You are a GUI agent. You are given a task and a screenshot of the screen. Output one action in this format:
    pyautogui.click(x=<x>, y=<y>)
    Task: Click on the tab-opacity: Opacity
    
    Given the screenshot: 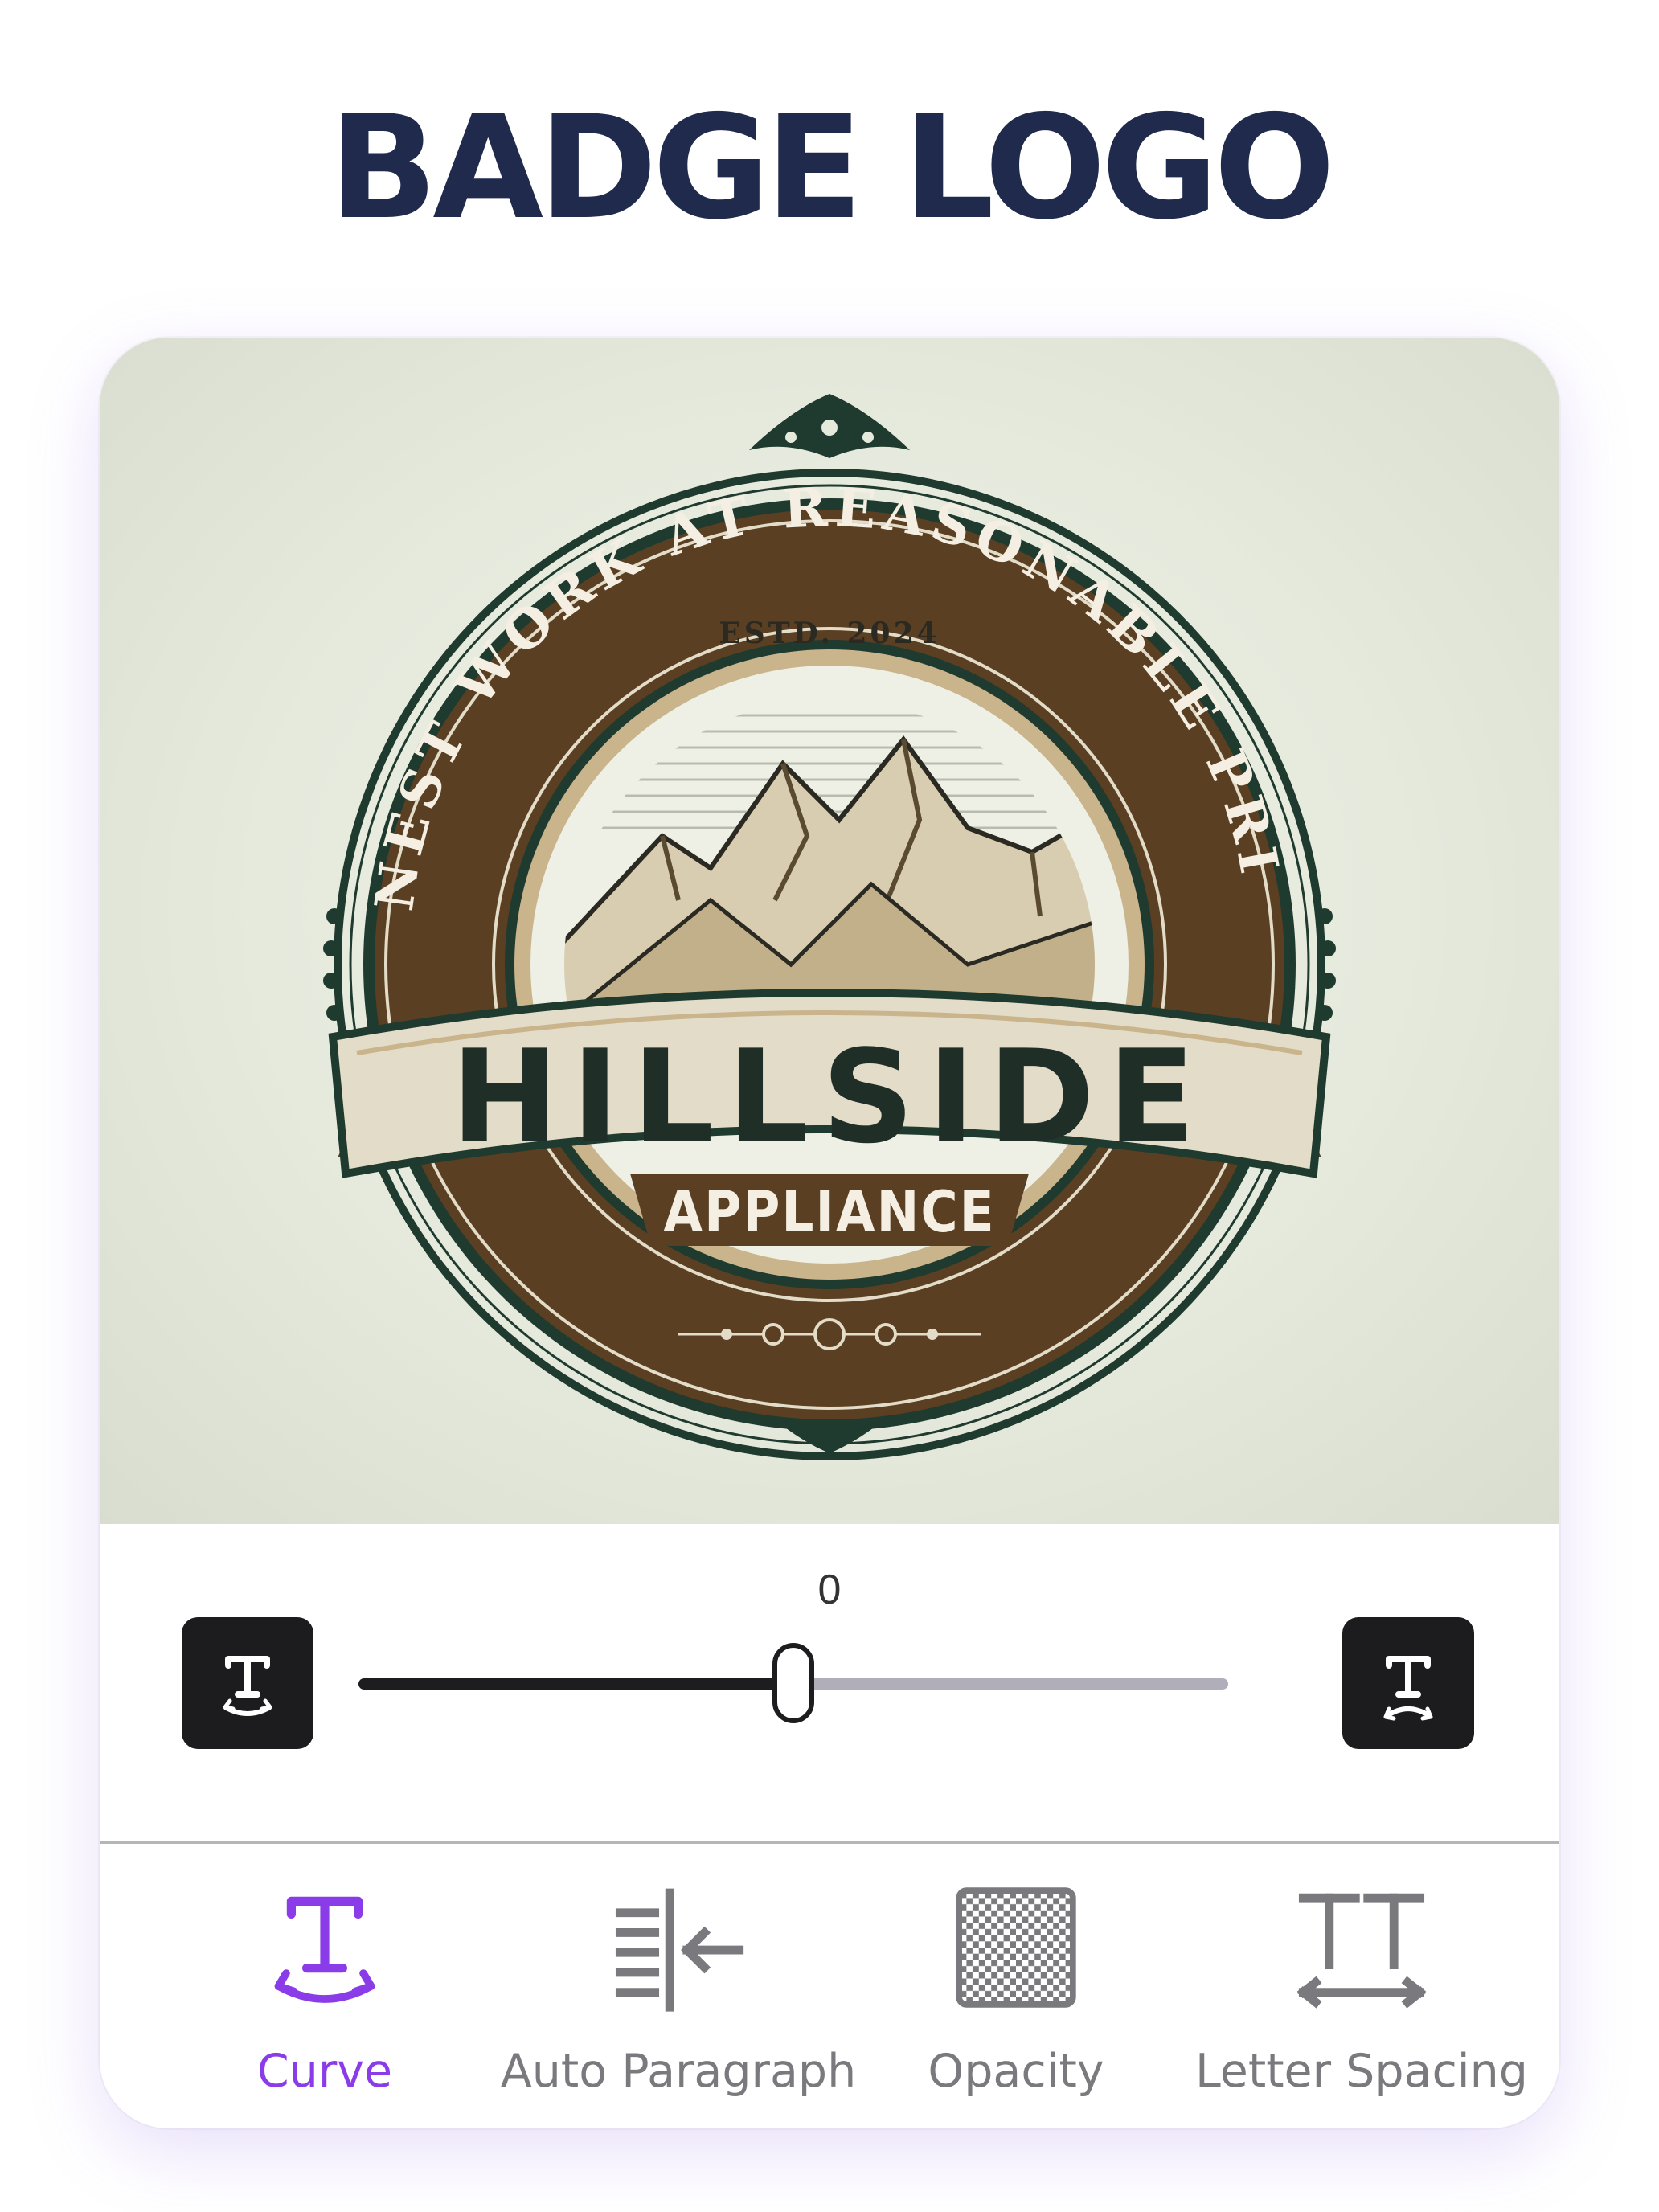 What is the action you would take?
    pyautogui.click(x=1016, y=1986)
    